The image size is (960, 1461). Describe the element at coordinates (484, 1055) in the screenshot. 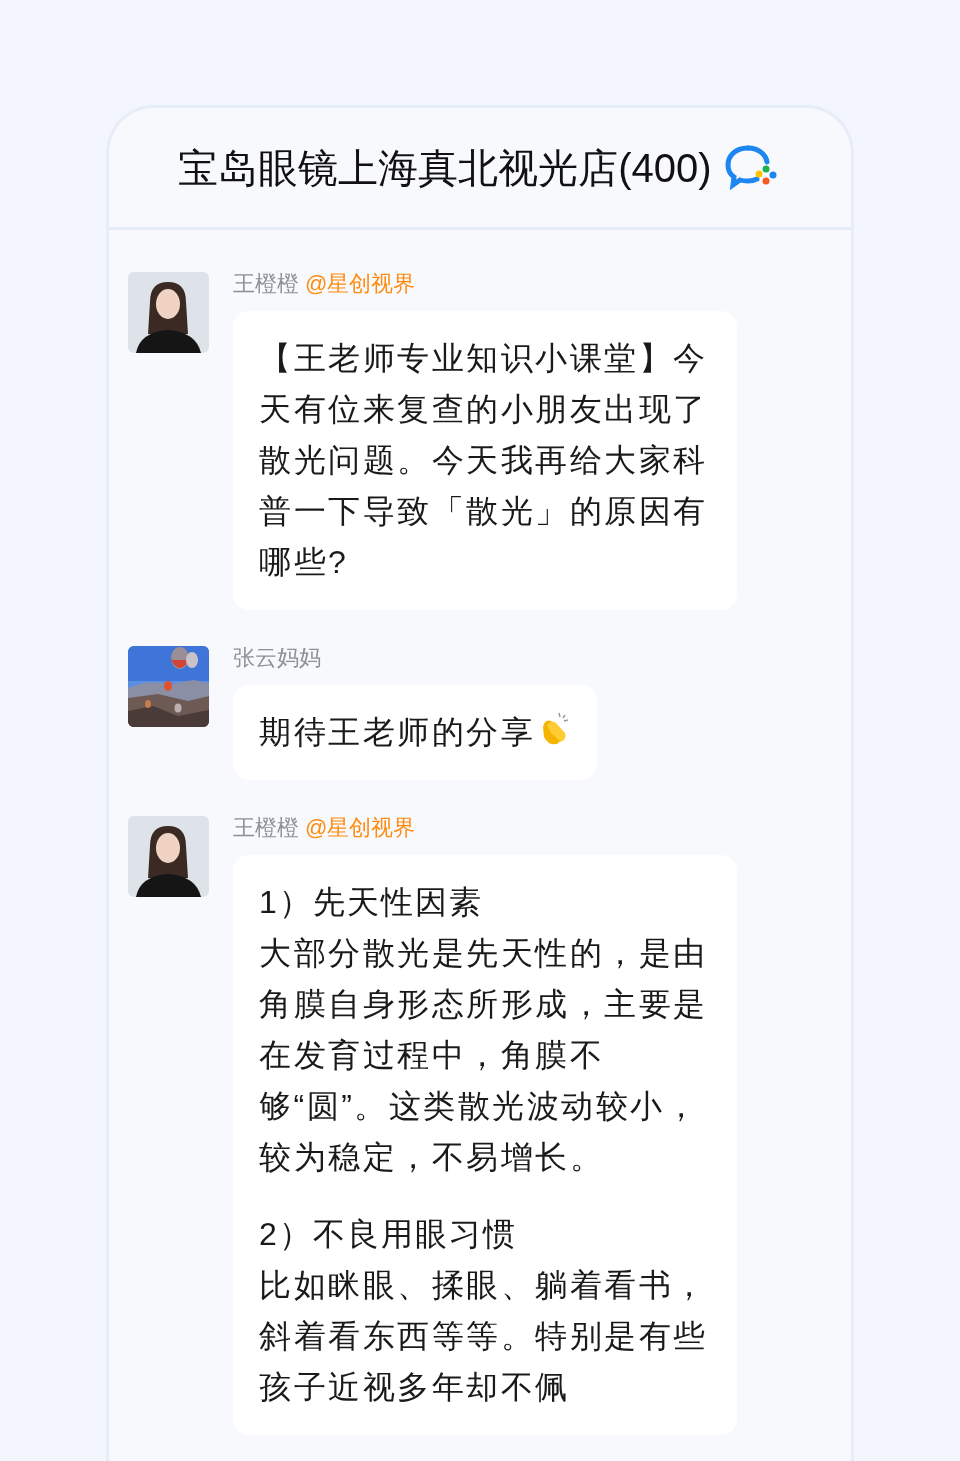

I see `message-text: 大部分散光是先天性的，是由角膜自身形态所形成，主要是在发育过程中，角膜不够“圆”。这类散光波动较小，较为稳定，不易增长。` at that location.